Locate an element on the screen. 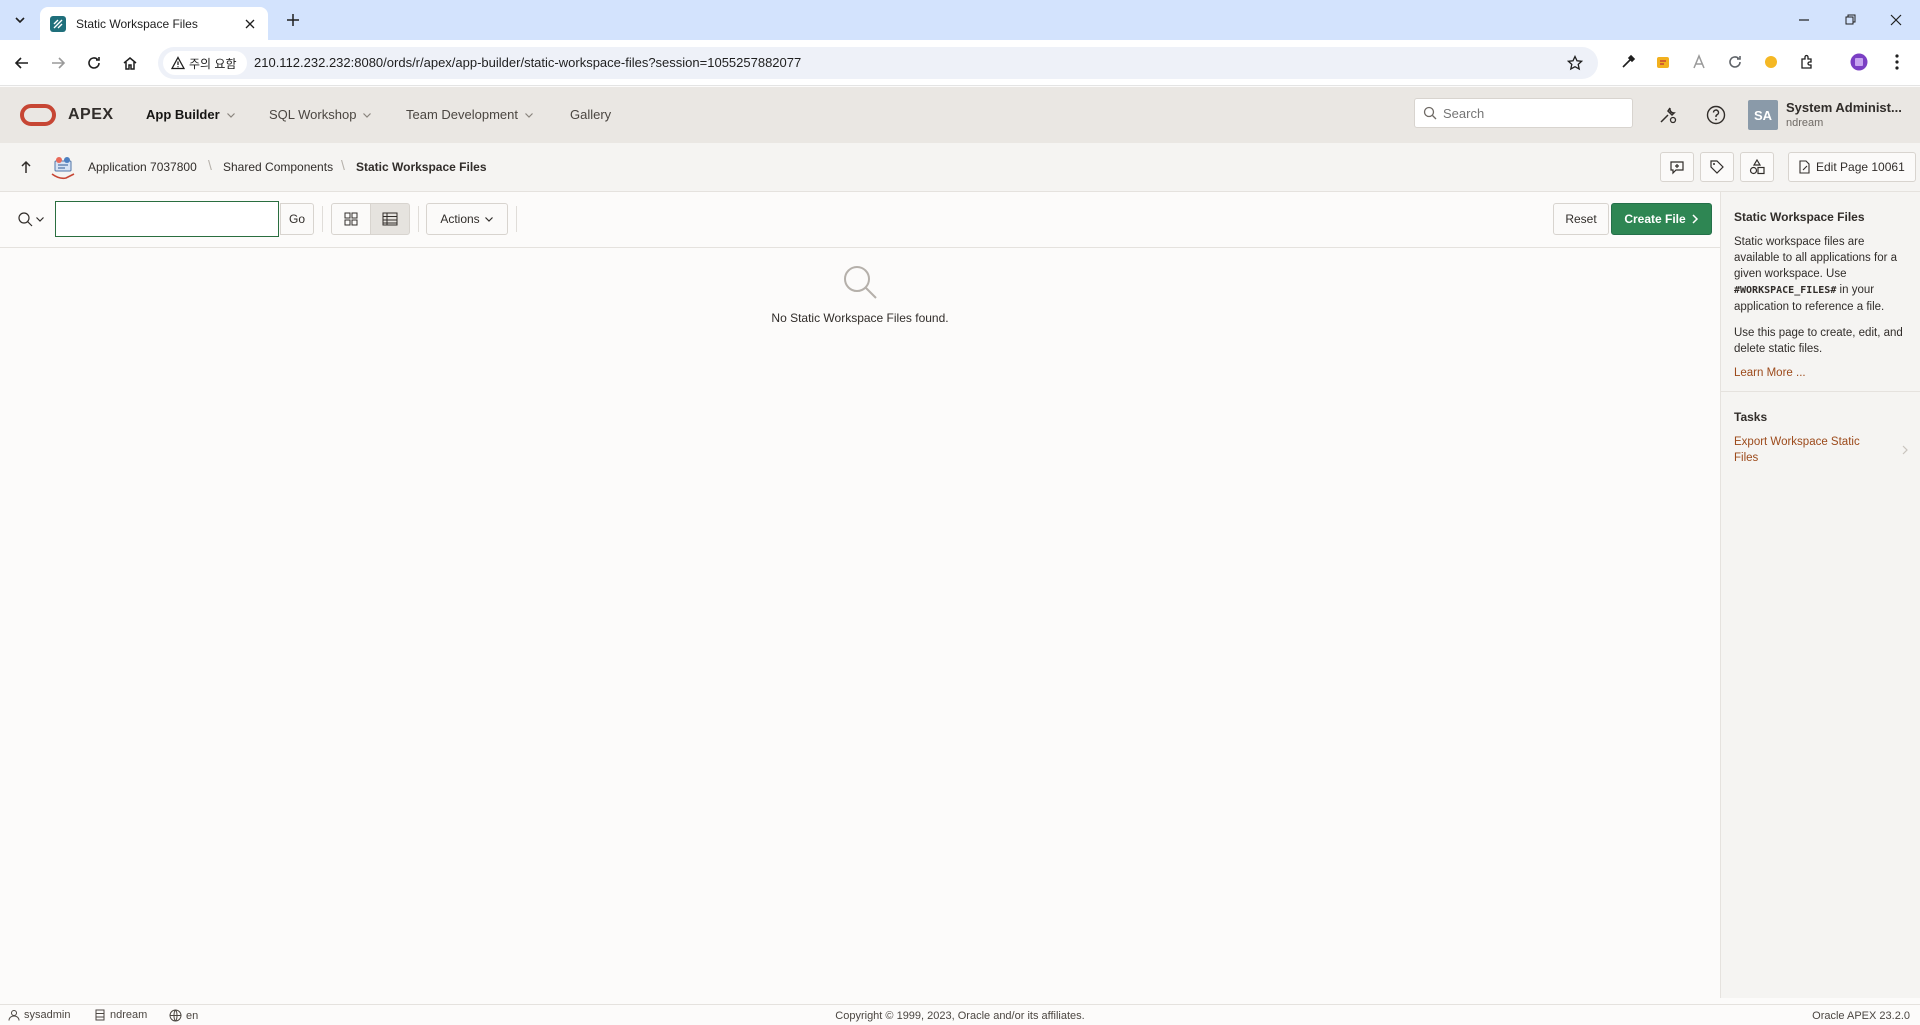  report-view-button is located at coordinates (390, 219).